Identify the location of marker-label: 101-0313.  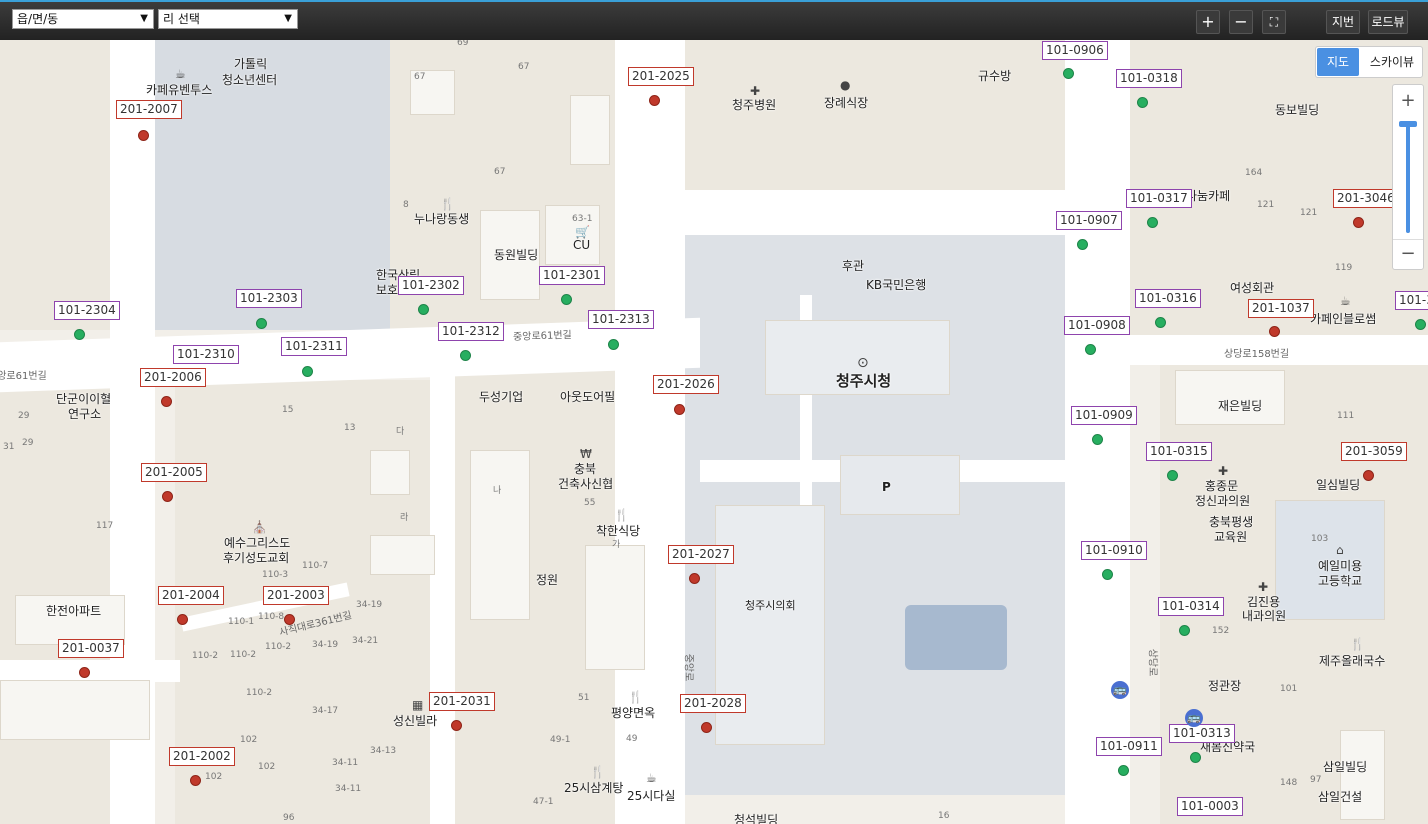
(1202, 733).